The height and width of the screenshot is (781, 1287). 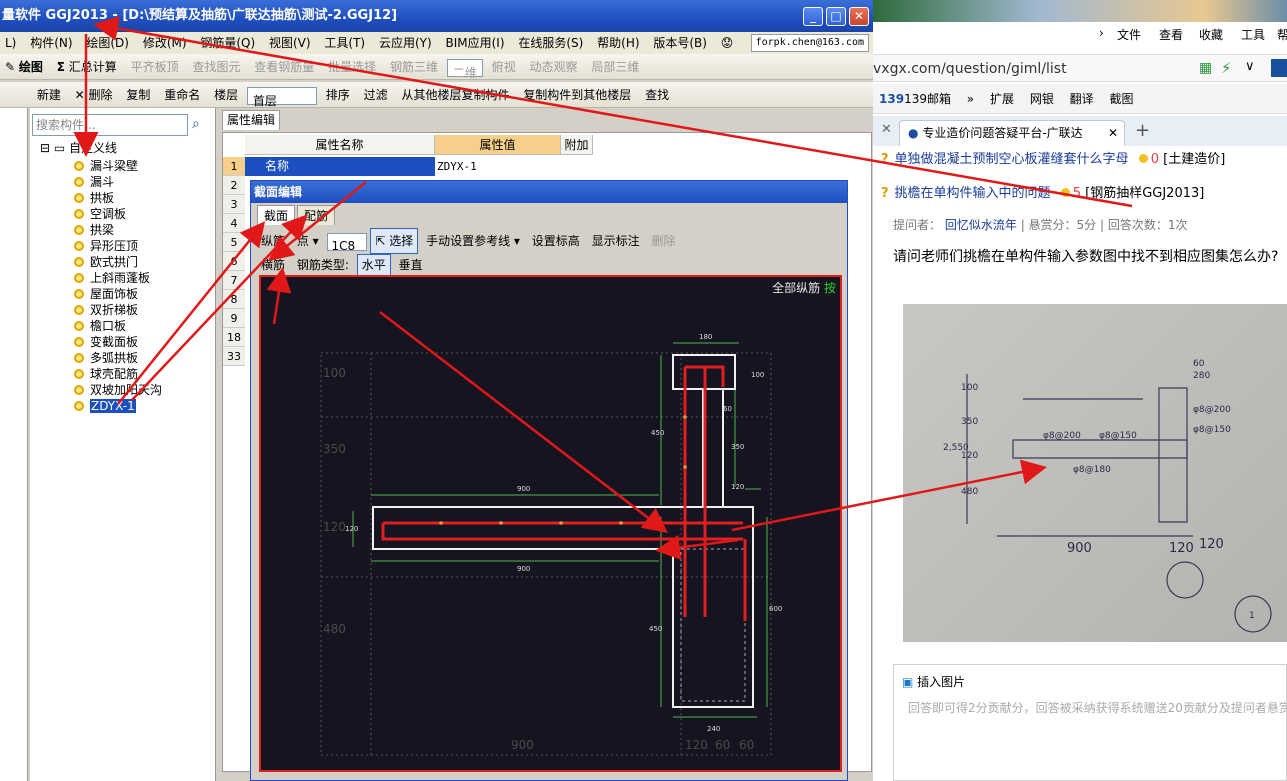 I want to click on delete-button: ✕ 删除, so click(x=94, y=94).